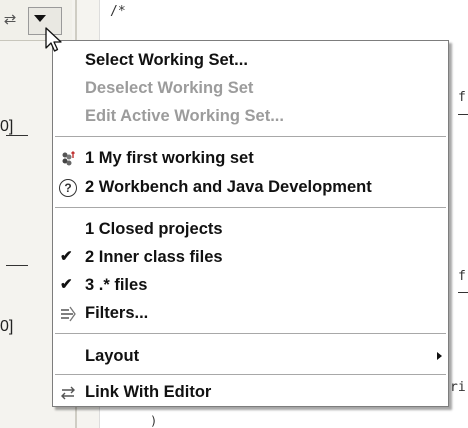  I want to click on sync-arrows-icon: ⇄, so click(10, 20).